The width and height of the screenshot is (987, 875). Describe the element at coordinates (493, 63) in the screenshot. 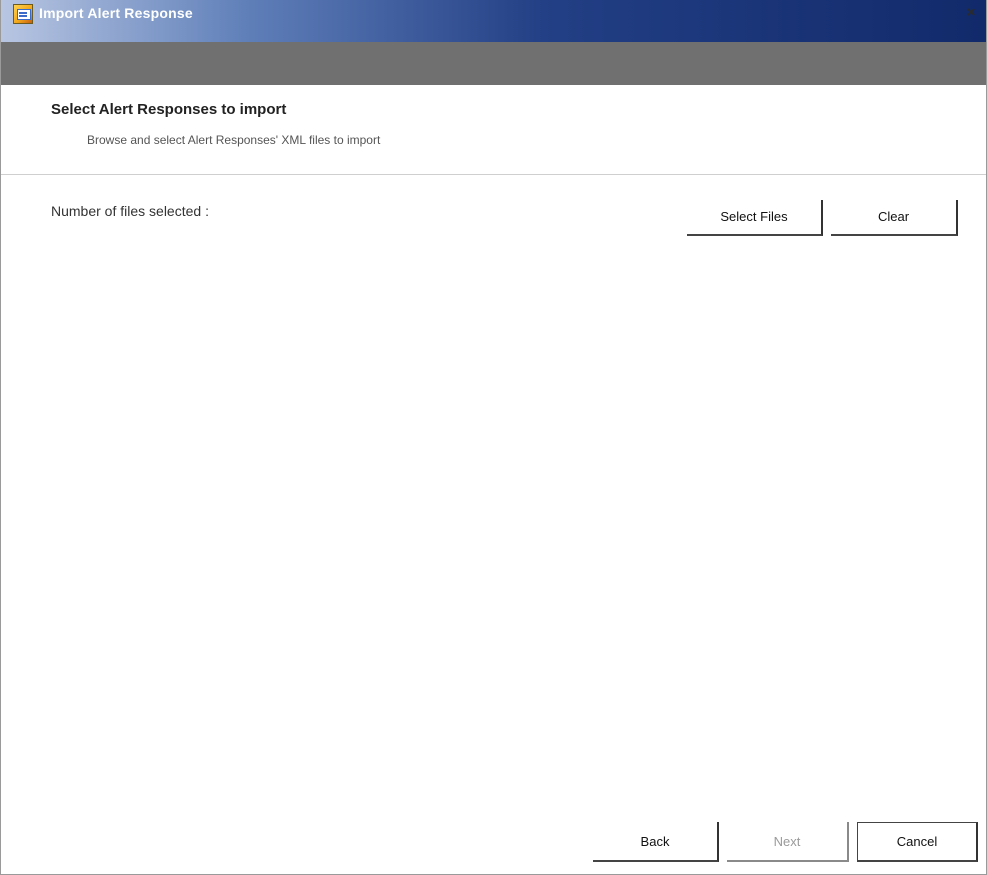

I see `toolbar-strip` at that location.